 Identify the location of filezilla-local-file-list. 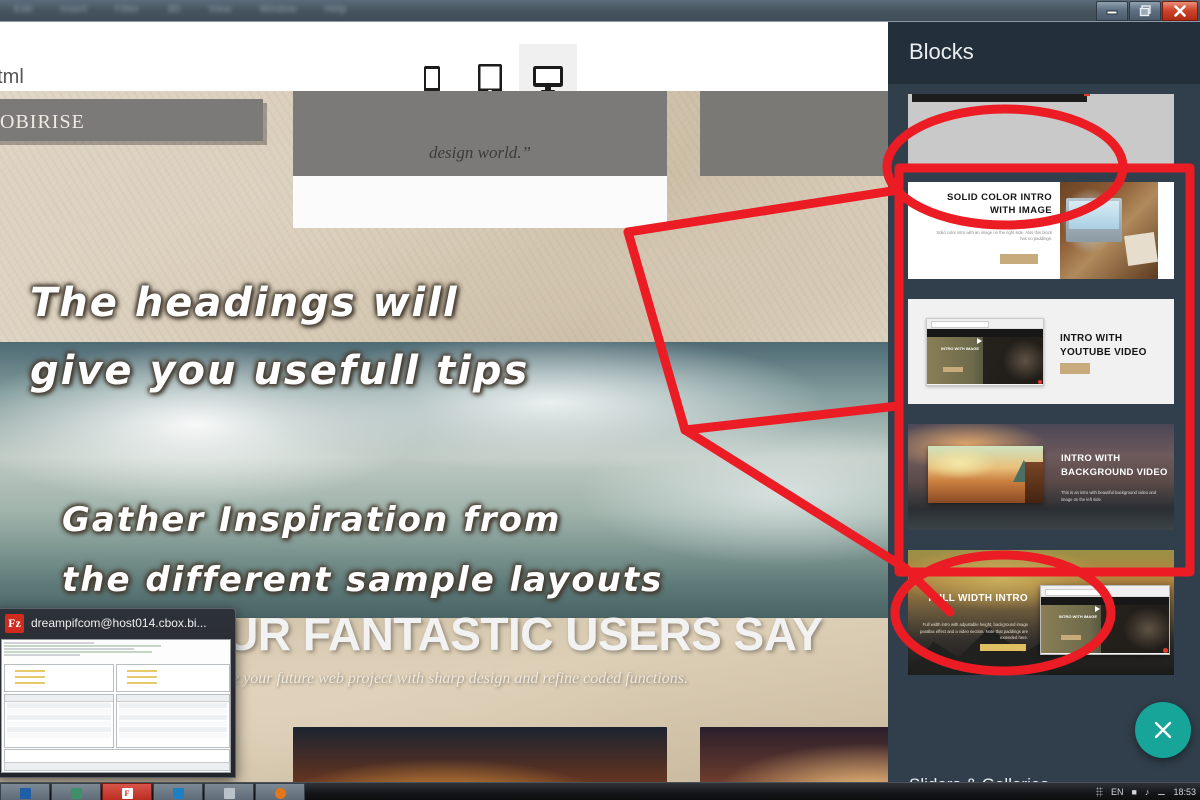
(59, 721).